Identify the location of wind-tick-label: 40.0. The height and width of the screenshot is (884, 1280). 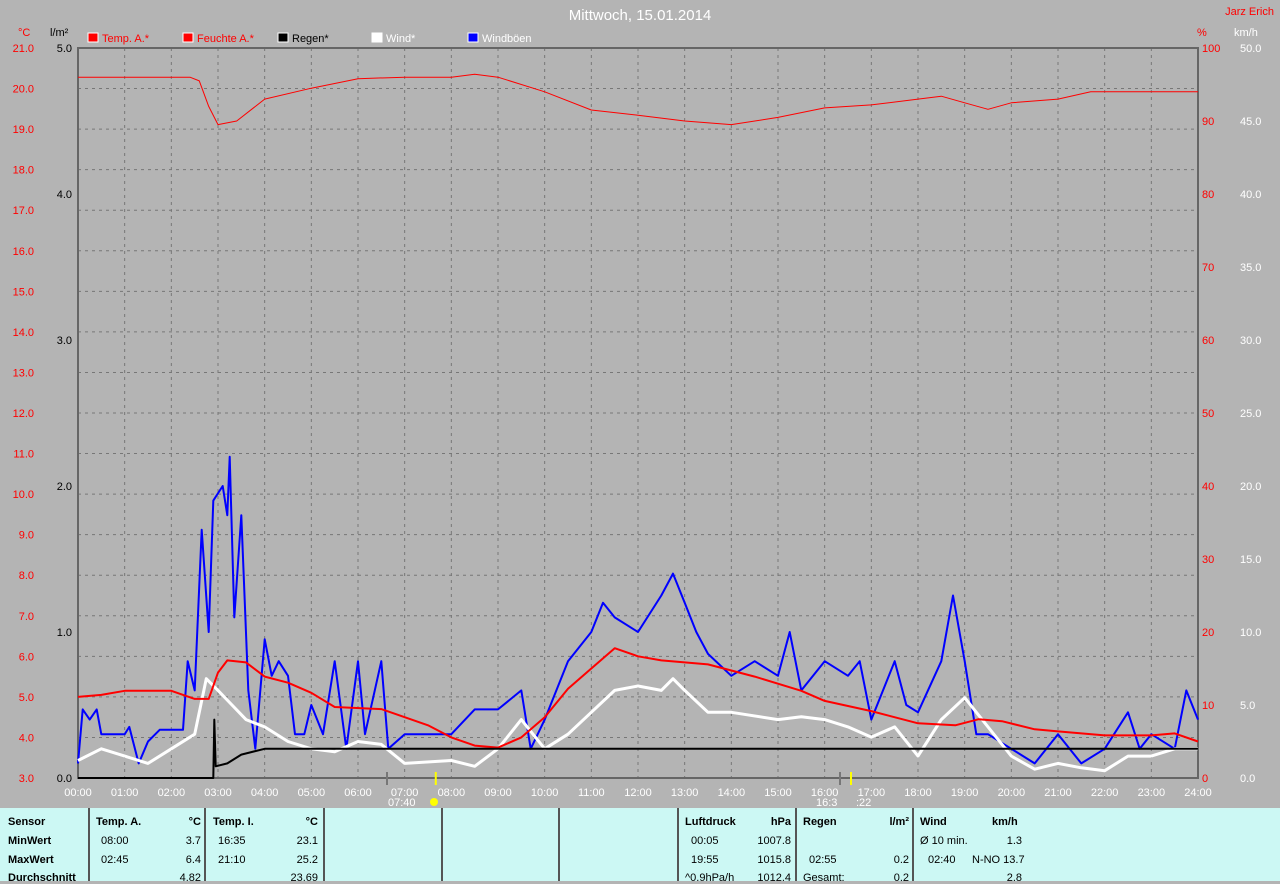
(1250, 195).